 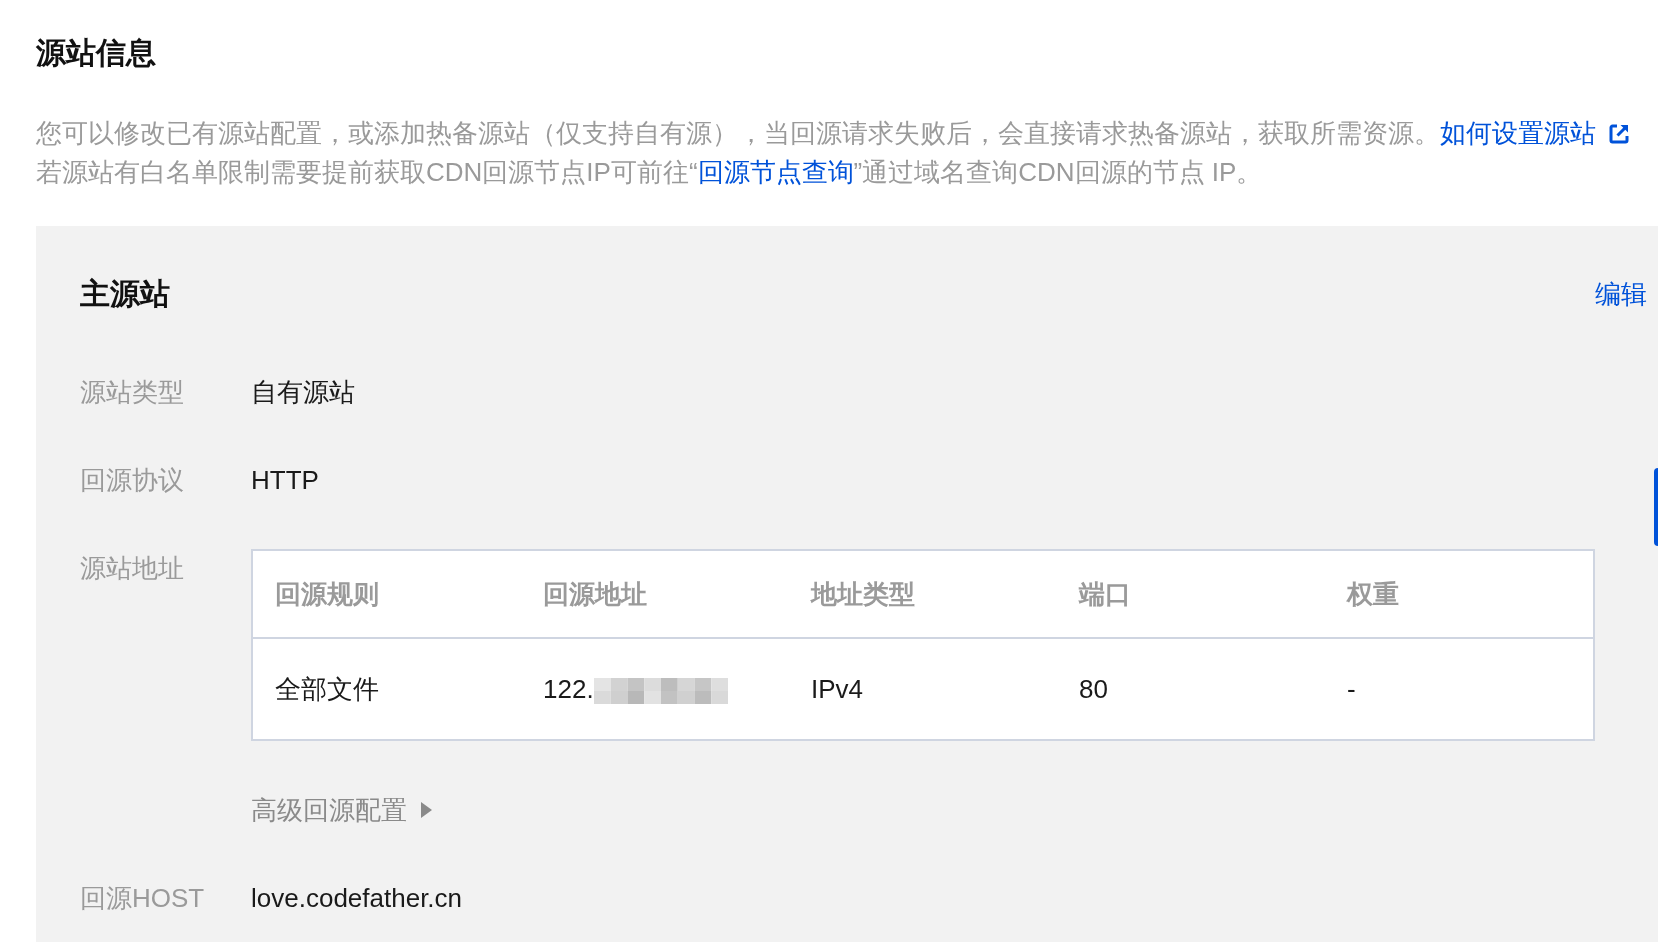 What do you see at coordinates (775, 172) in the screenshot?
I see `text-link: 回源节点查询` at bounding box center [775, 172].